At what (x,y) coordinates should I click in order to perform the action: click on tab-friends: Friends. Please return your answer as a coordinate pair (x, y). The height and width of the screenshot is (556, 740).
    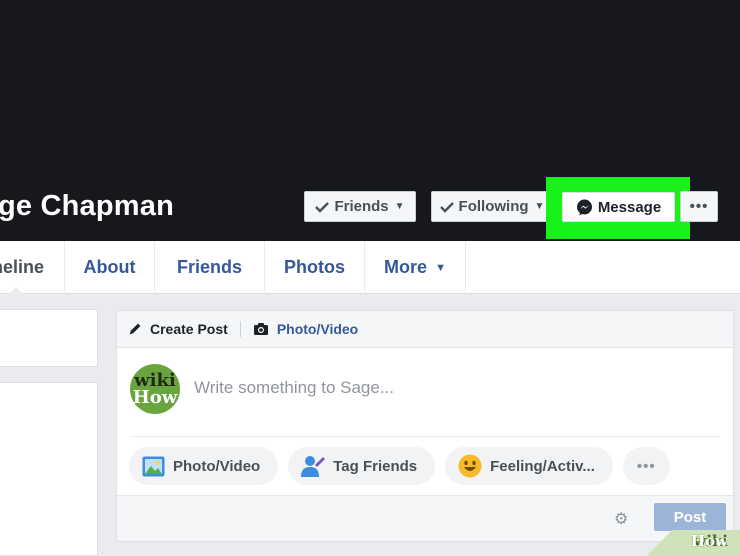
    Looking at the image, I should click on (210, 267).